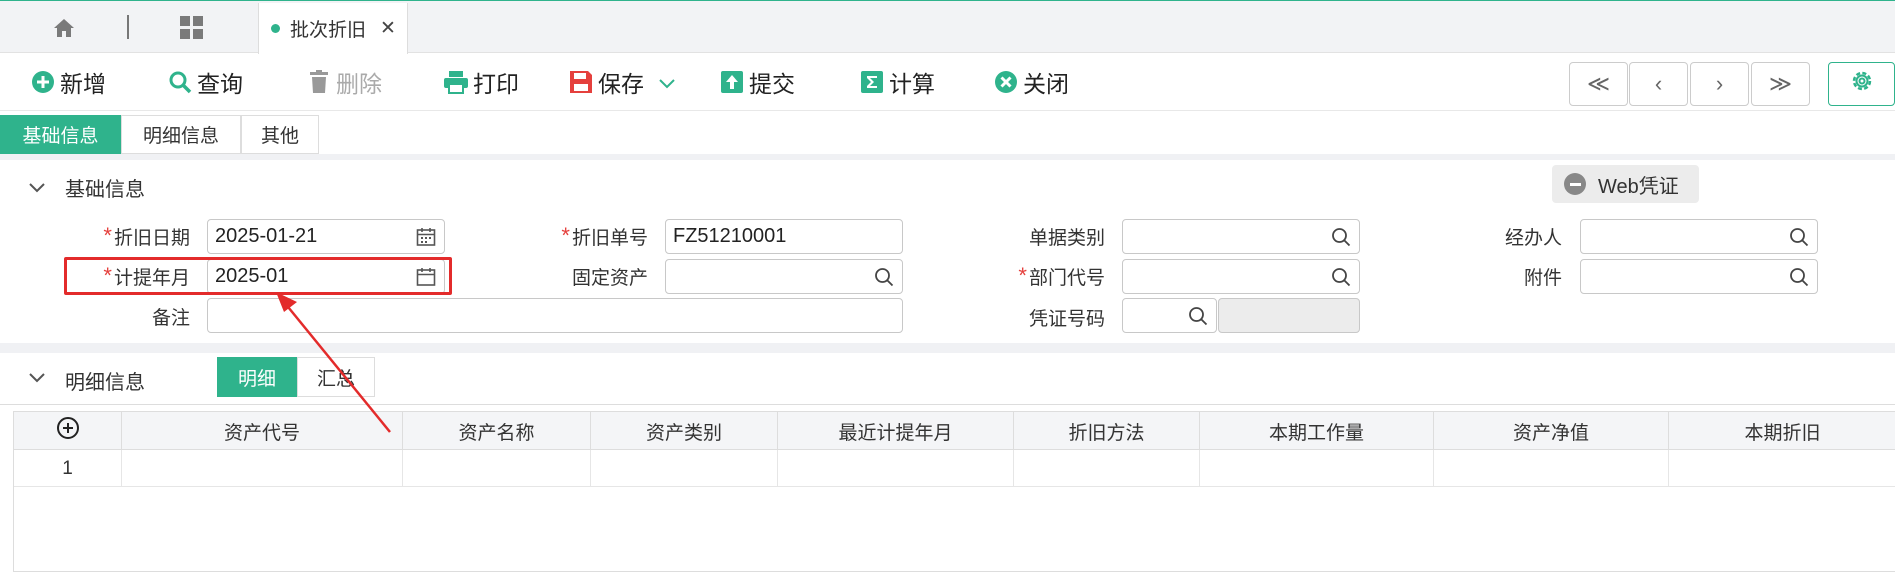 The image size is (1895, 572). Describe the element at coordinates (333, 362) in the screenshot. I see `annotation-arrow` at that location.